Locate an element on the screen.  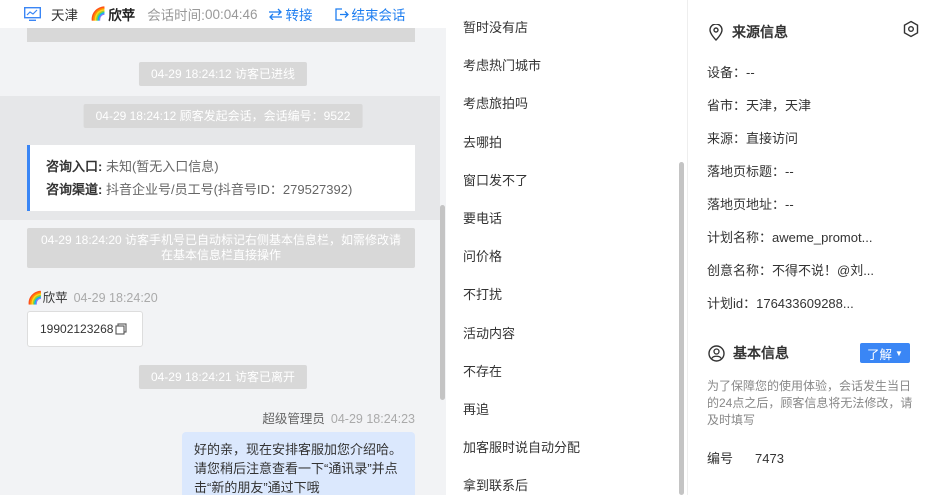
quick-reply-item: 不打扰 is located at coordinates (482, 293).